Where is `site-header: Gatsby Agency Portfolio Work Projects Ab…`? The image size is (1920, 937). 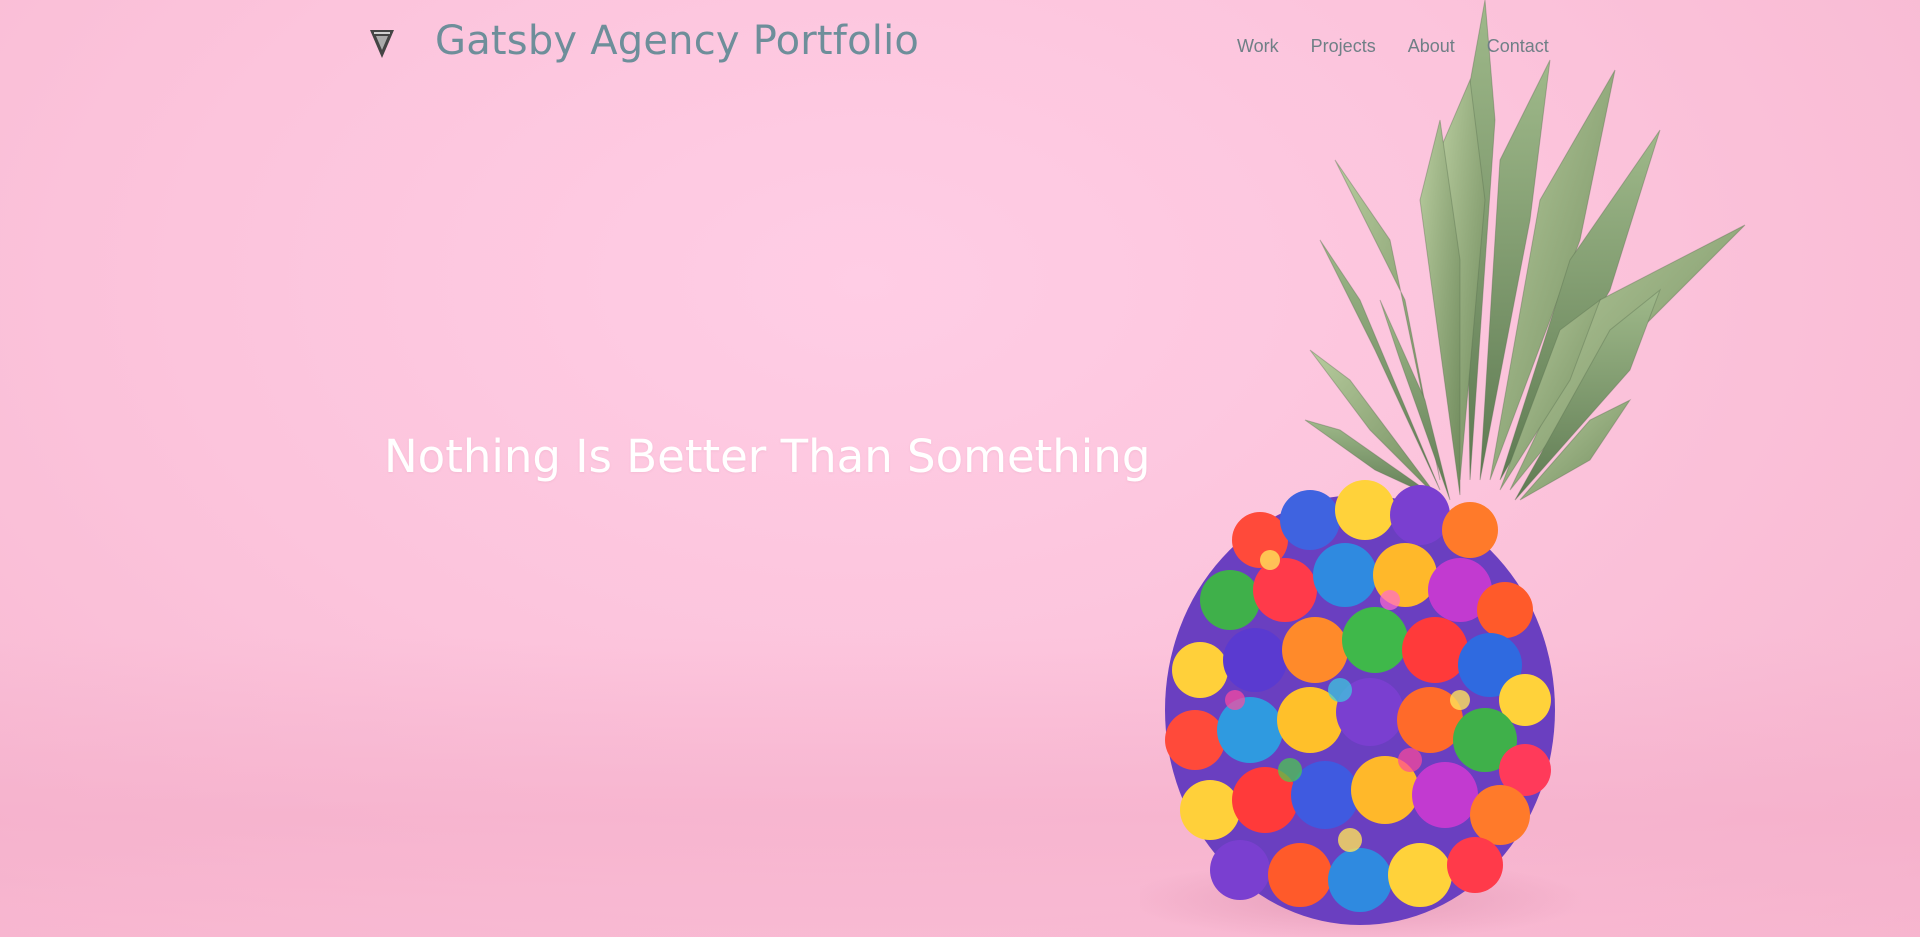
site-header: Gatsby Agency Portfolio Work Projects Ab… is located at coordinates (960, 45).